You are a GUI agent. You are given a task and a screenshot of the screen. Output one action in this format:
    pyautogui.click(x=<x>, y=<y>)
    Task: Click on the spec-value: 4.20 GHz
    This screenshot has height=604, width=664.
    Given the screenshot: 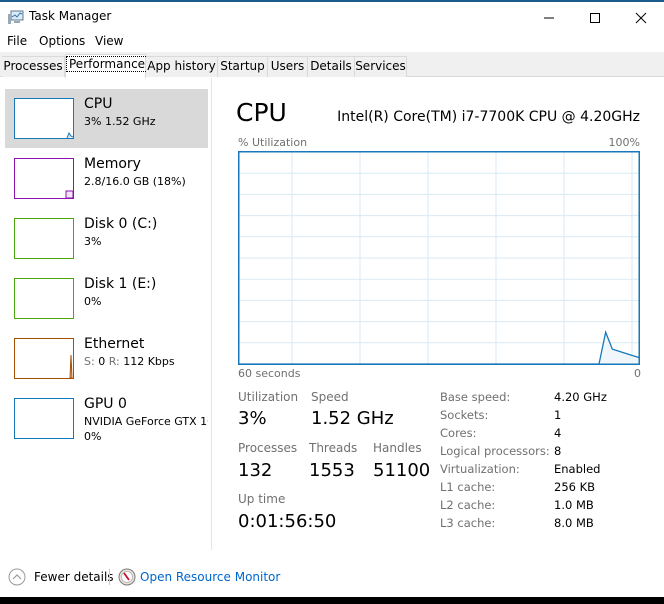 What is the action you would take?
    pyautogui.click(x=580, y=397)
    